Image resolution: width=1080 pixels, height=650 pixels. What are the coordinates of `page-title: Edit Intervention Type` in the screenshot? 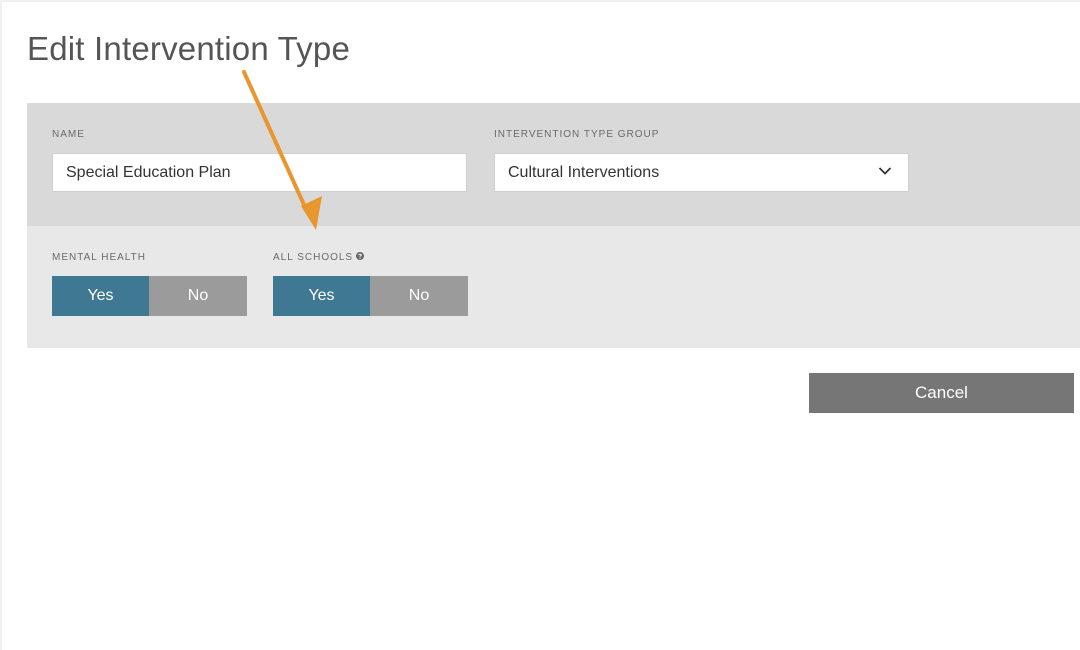 It's located at (188, 48).